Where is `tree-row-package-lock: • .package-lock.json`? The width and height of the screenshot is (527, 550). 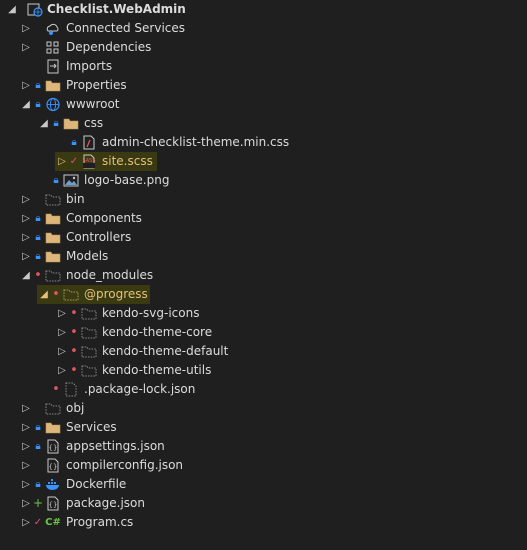
tree-row-package-lock: • .package-lock.json is located at coordinates (263, 389).